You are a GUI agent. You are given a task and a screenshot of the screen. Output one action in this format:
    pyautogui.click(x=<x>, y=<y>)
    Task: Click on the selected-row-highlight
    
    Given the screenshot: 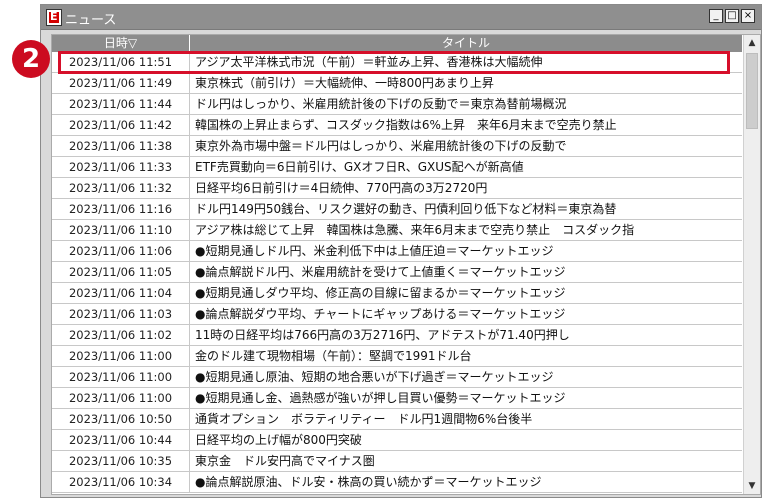 What is the action you would take?
    pyautogui.click(x=394, y=62)
    